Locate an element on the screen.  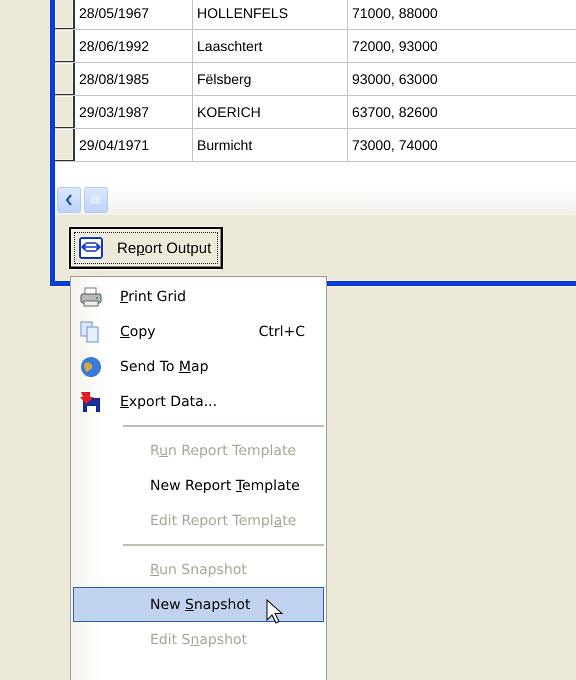
menu-item: New Snapshot is located at coordinates (198, 604).